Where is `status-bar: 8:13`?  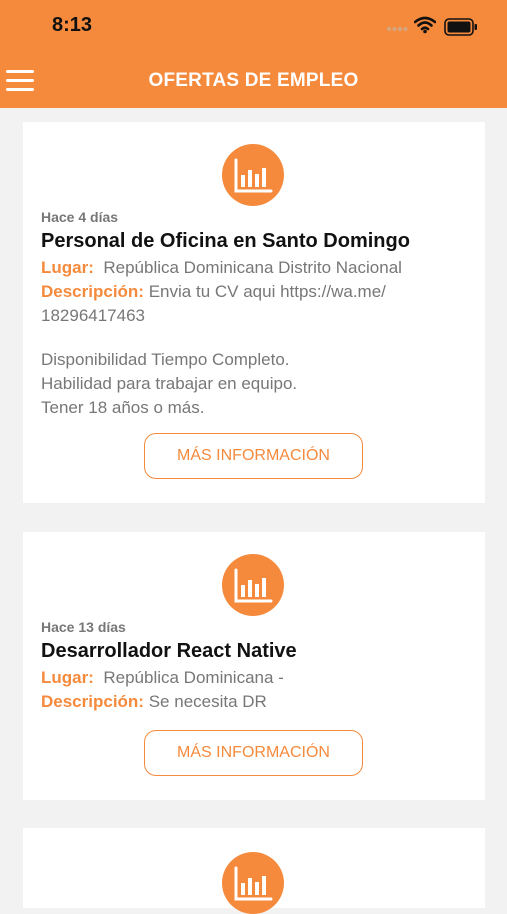 status-bar: 8:13 is located at coordinates (253, 27).